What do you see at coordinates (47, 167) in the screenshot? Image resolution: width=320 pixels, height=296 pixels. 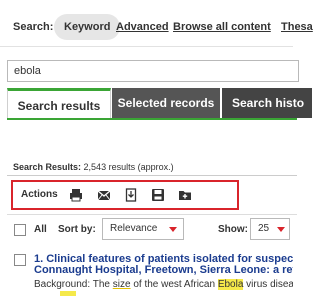 I see `results-label: Search Results:` at bounding box center [47, 167].